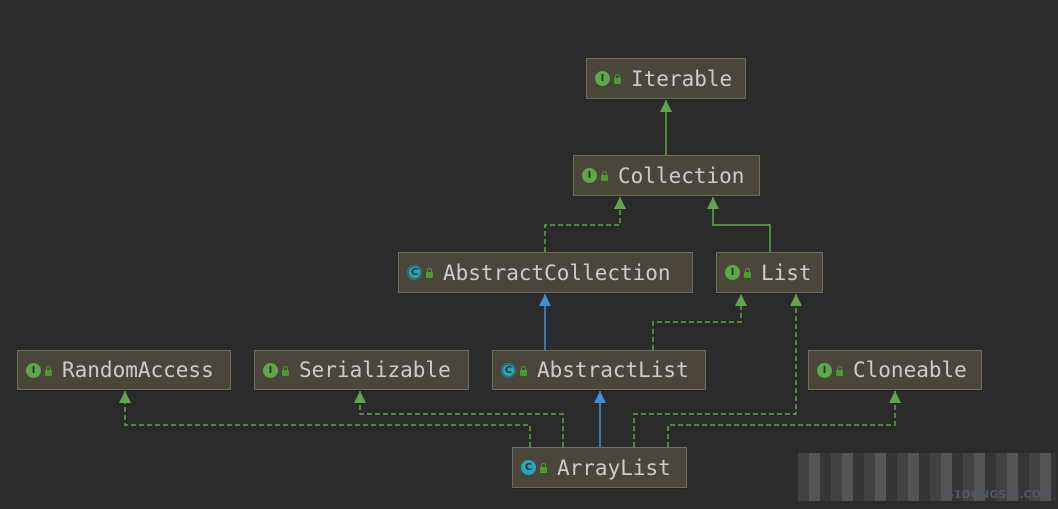 This screenshot has width=1058, height=509. Describe the element at coordinates (682, 78) in the screenshot. I see `node-label: Iterable` at that location.